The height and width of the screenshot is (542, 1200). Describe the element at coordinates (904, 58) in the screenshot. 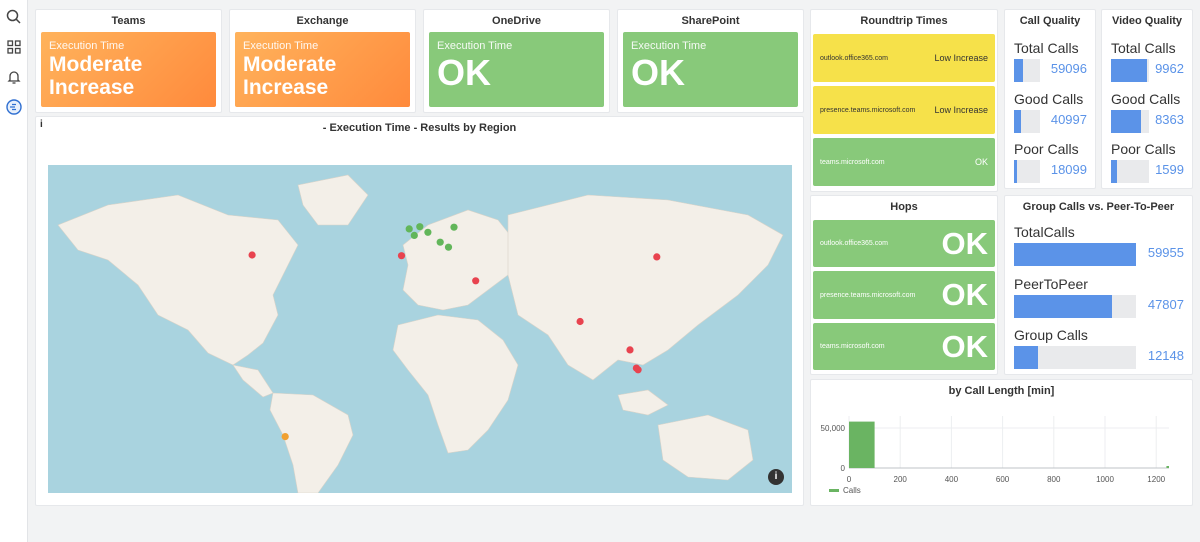

I see `roundtrip-item-outlook: outlook.office365.com Low Increase` at that location.